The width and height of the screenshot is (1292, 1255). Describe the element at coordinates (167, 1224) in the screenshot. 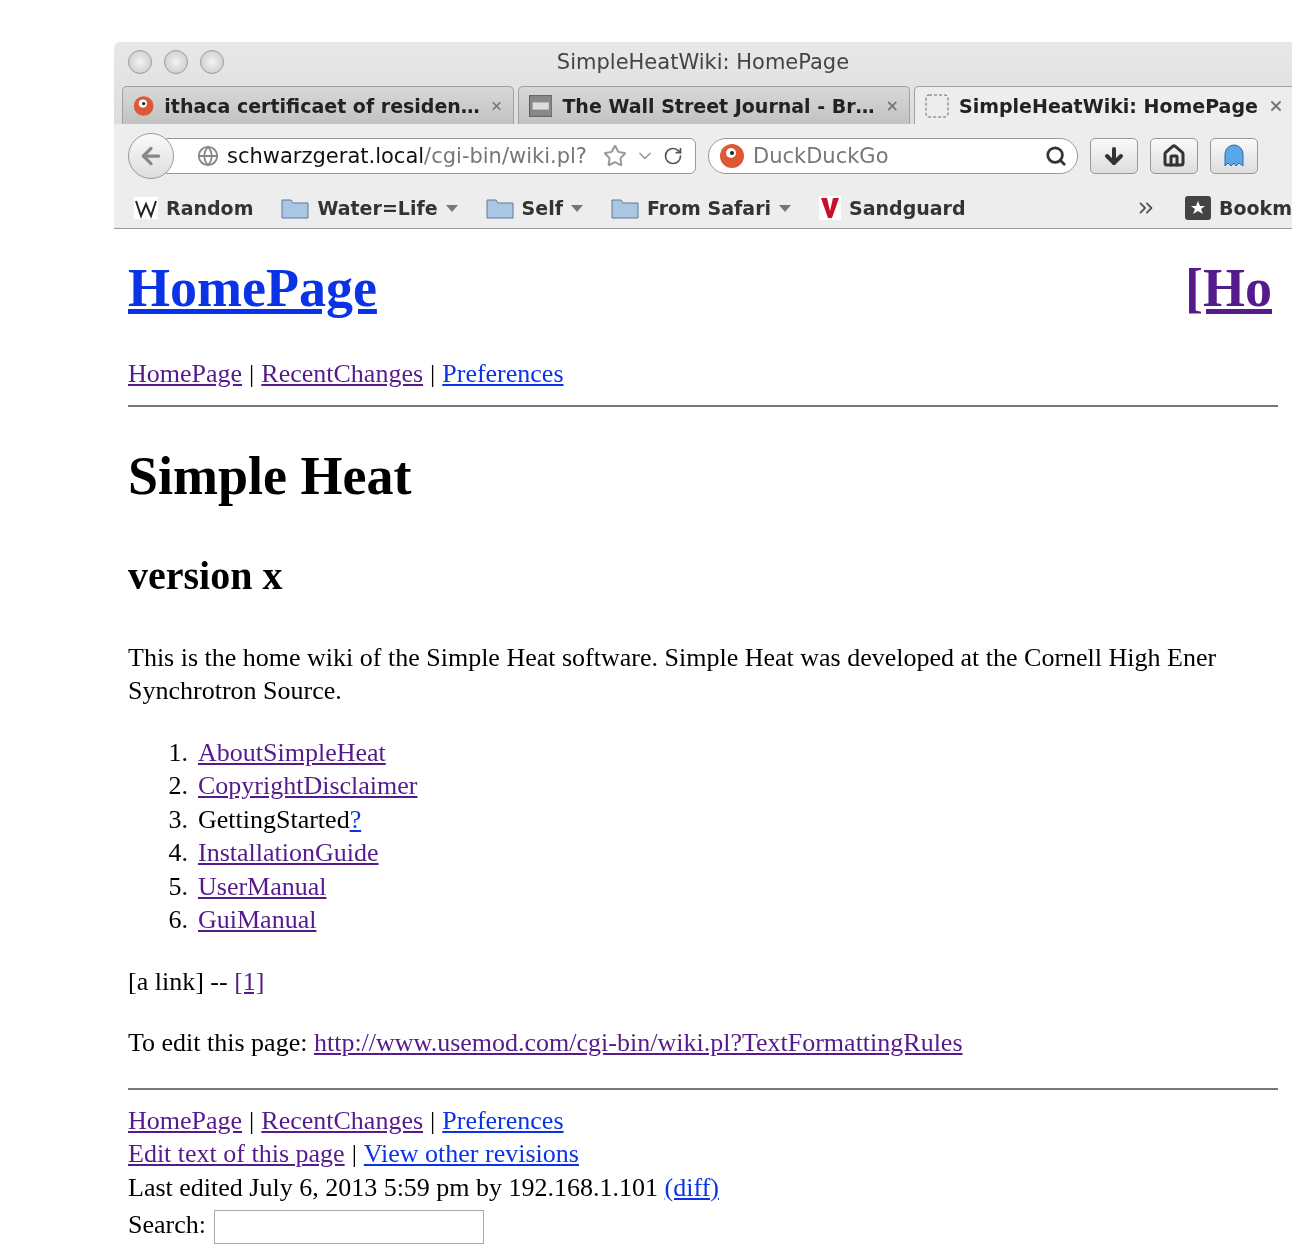

I see `search-label: Search:` at that location.